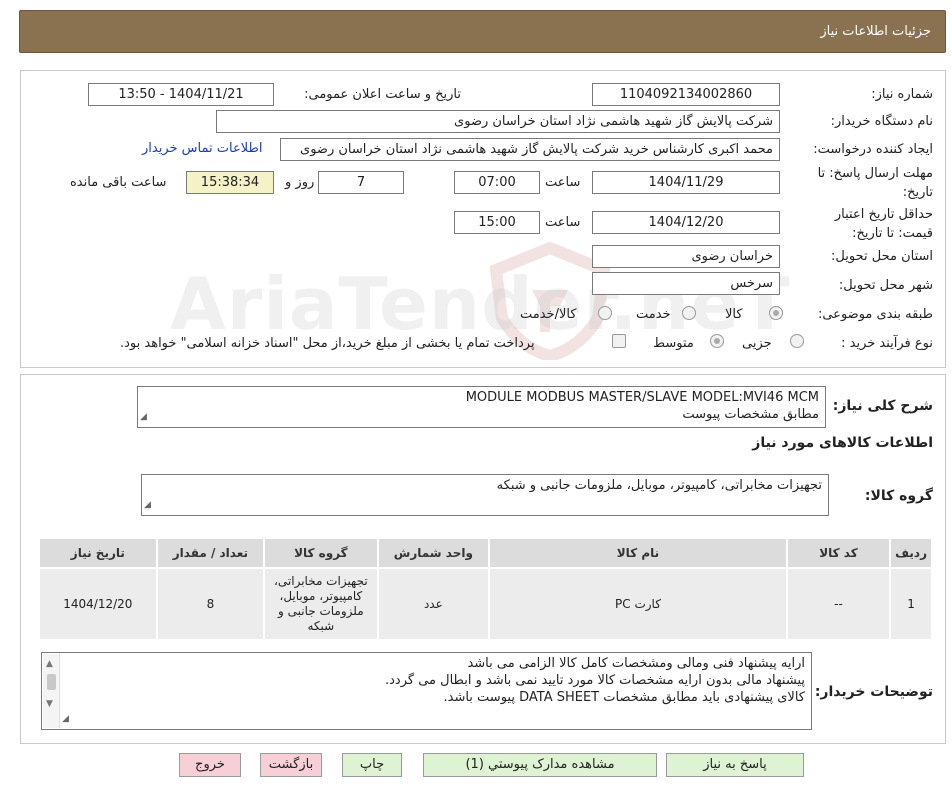  What do you see at coordinates (885, 285) in the screenshot?
I see `city-label: شهر محل تحویل:` at bounding box center [885, 285].